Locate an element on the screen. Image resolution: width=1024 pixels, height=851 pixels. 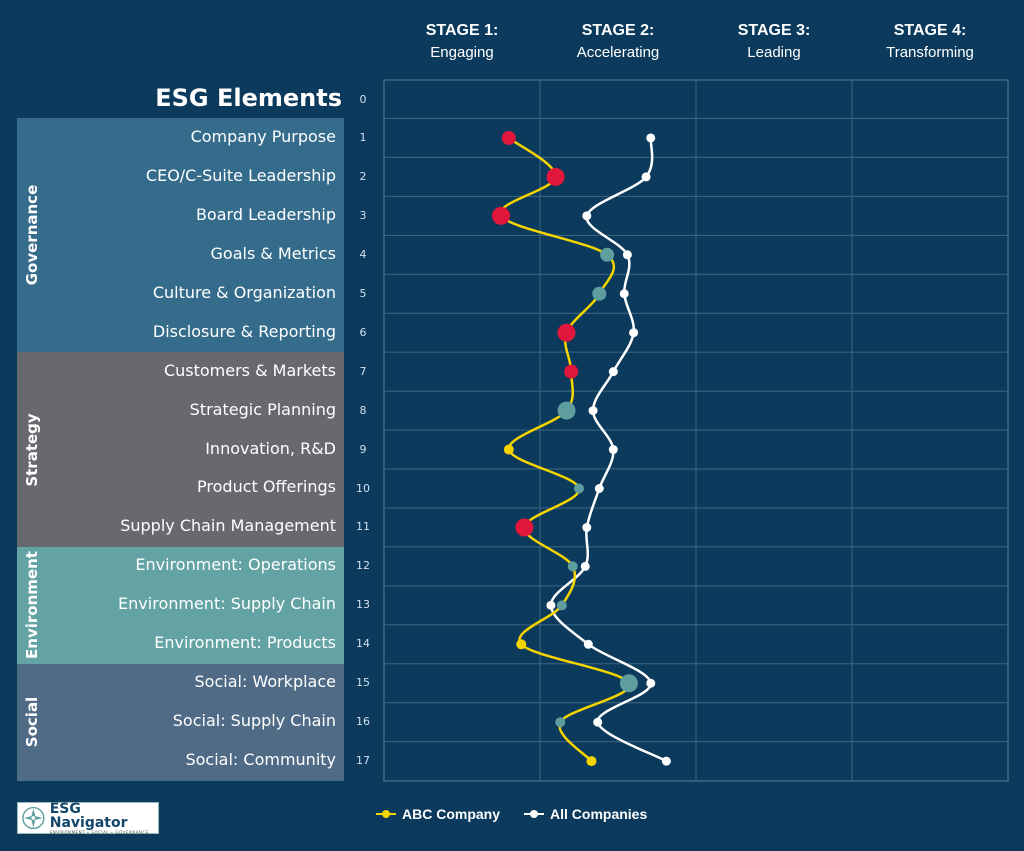
logo-name: ESG Navigator is located at coordinates (88, 815).